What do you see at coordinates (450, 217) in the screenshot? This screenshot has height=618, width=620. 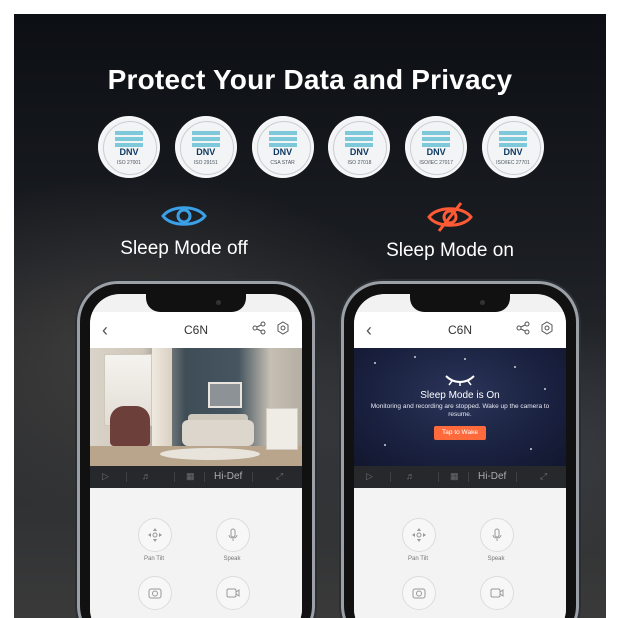 I see `eye-slash-icon` at bounding box center [450, 217].